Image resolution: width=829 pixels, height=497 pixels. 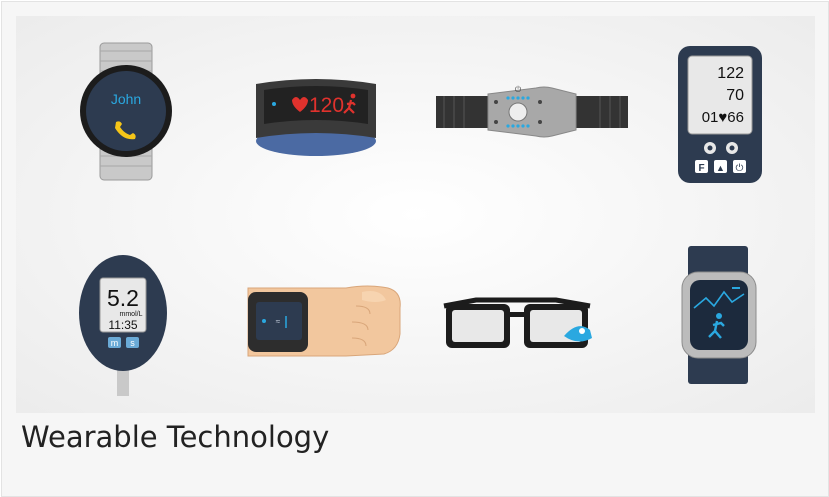 What do you see at coordinates (122, 325) in the screenshot?
I see `glucose-time: 11:35` at bounding box center [122, 325].